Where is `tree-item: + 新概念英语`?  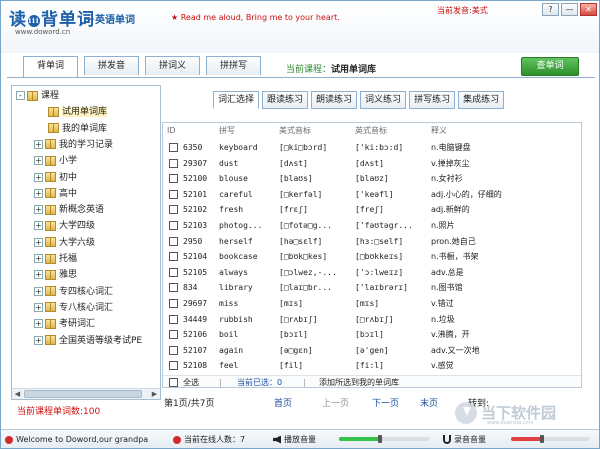
tree-item: + 新概念英语 is located at coordinates (69, 210).